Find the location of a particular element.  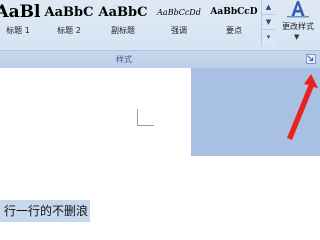

style-heading-1: AaBl 标题 1 is located at coordinates (21, 23).